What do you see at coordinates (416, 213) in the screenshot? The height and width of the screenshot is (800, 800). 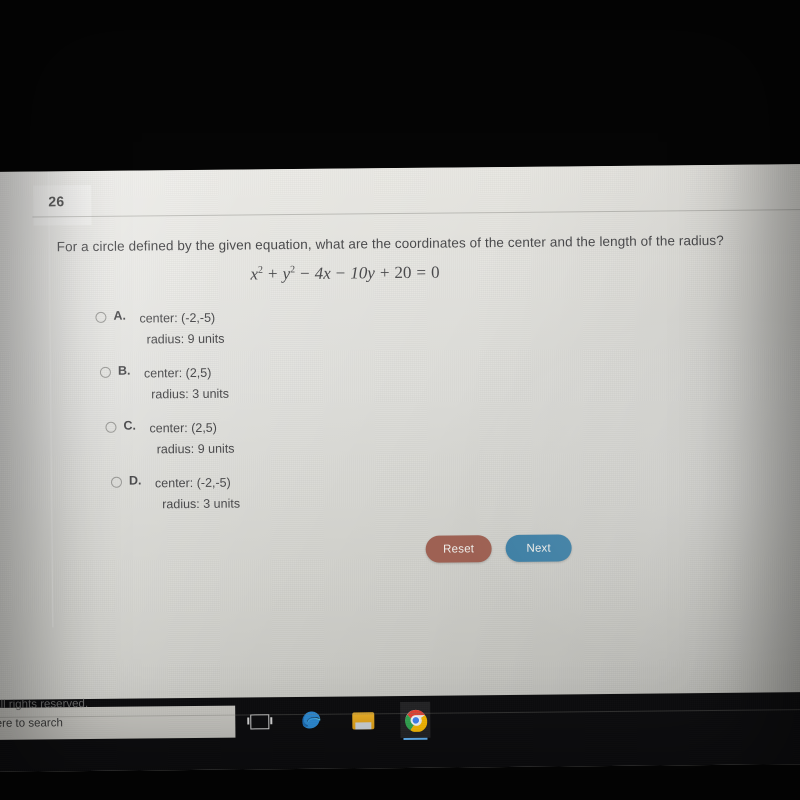 I see `tab-divider` at bounding box center [416, 213].